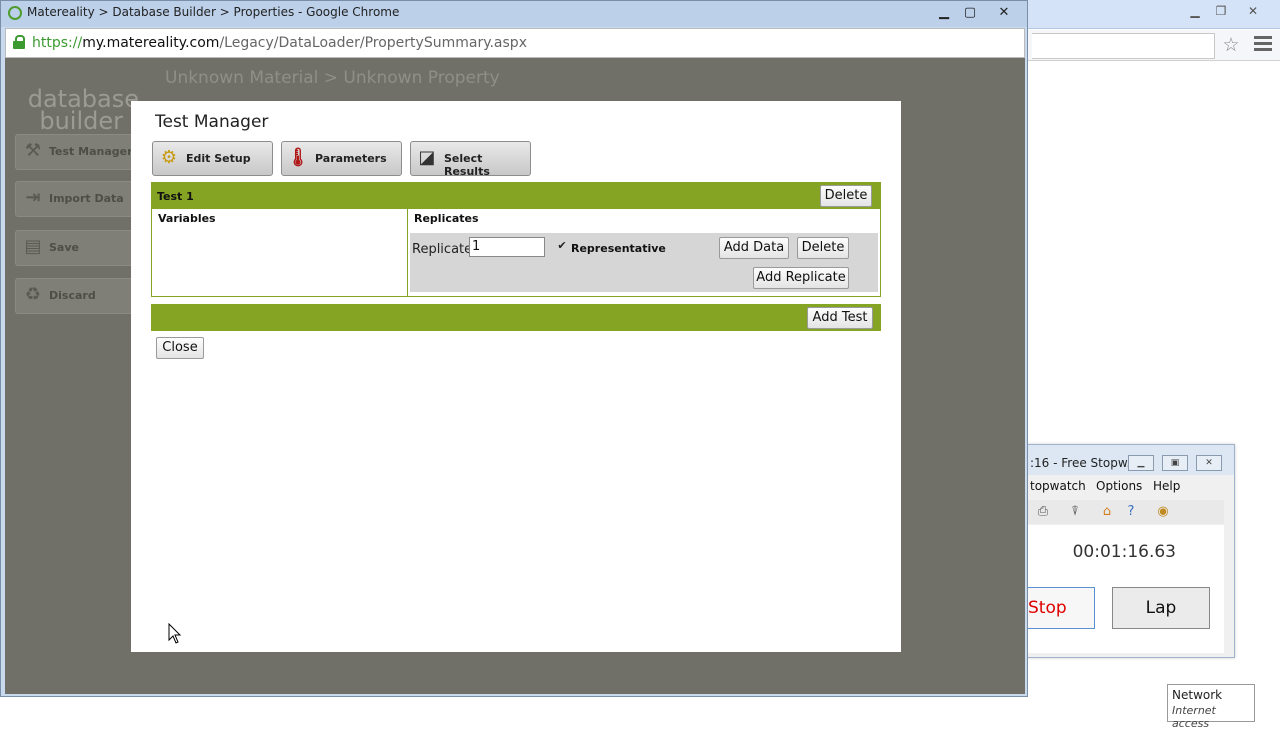 This screenshot has width=1280, height=730. What do you see at coordinates (1061, 608) in the screenshot?
I see `stop-button: Stop` at bounding box center [1061, 608].